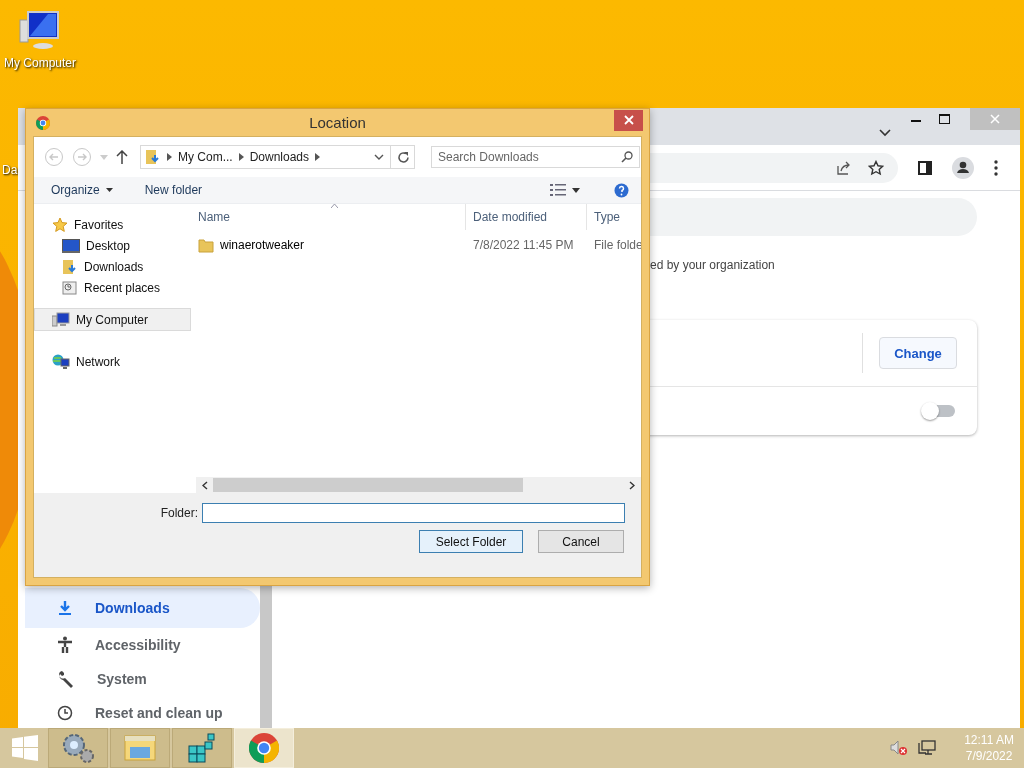 Image resolution: width=1024 pixels, height=768 pixels. I want to click on table-cell-text: 7/8/2022 11:45 PM, so click(523, 245).